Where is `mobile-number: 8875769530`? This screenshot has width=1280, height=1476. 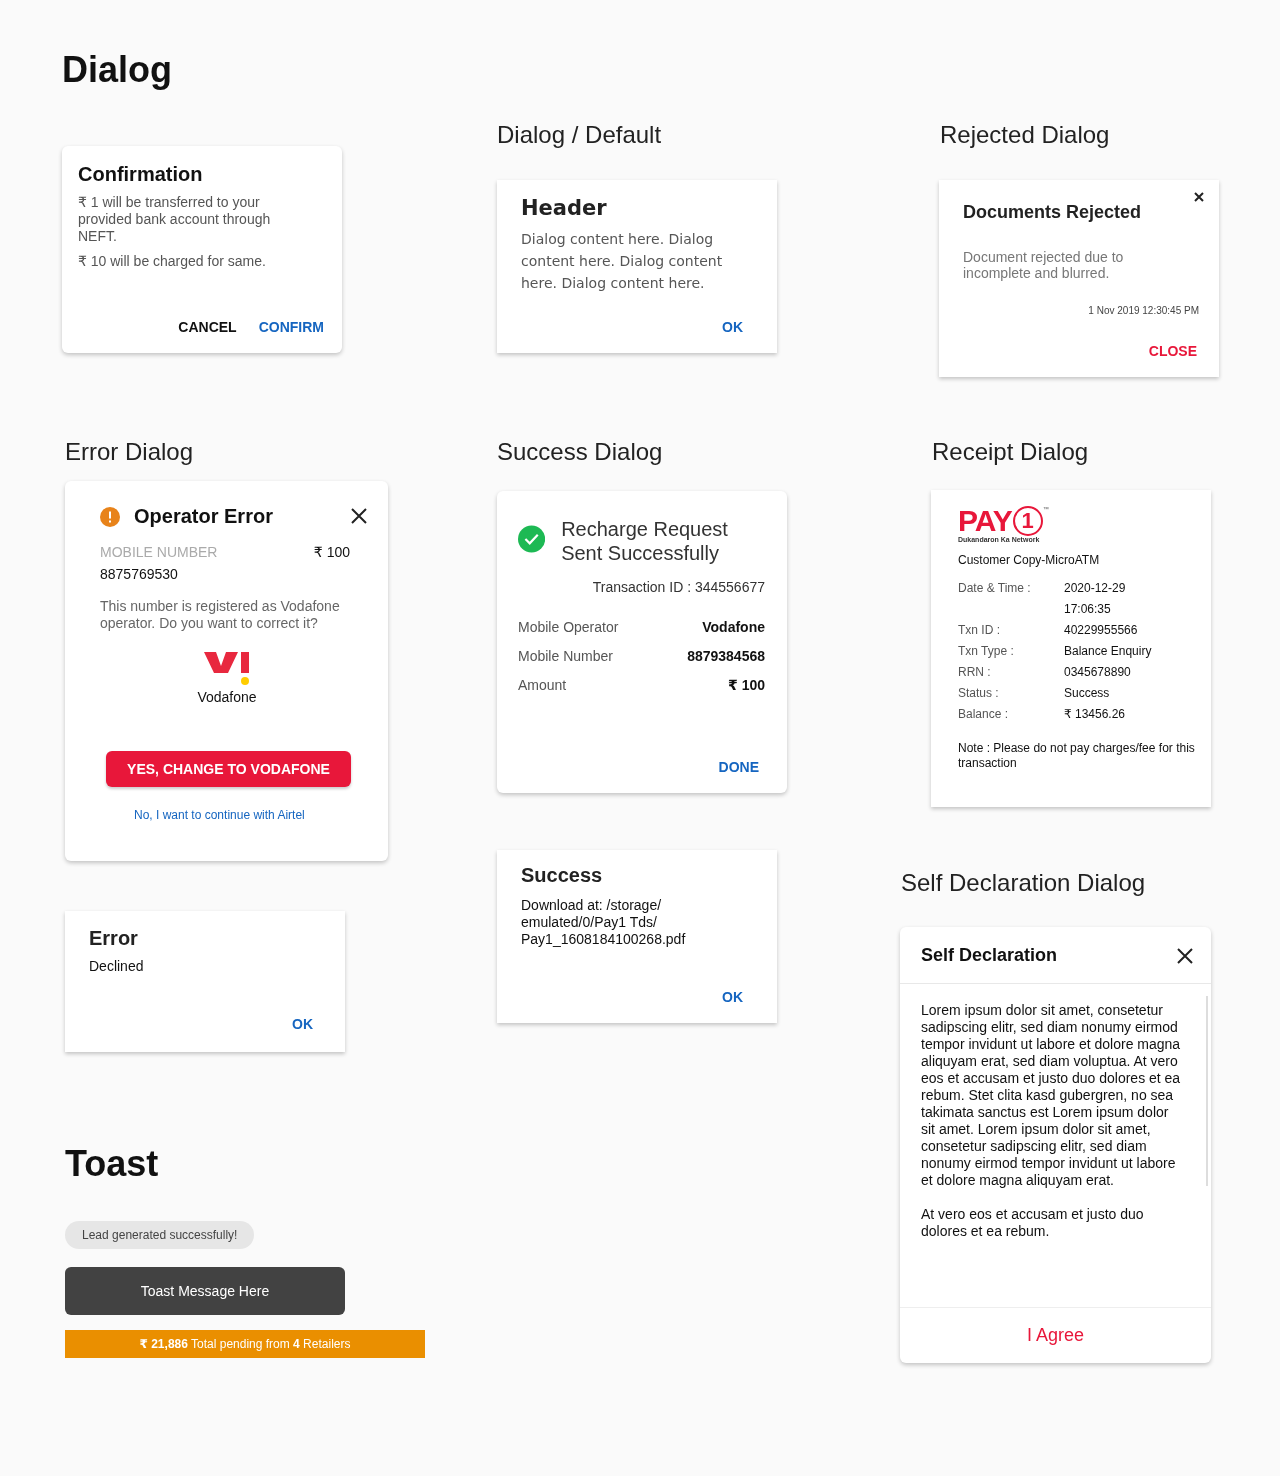
mobile-number: 8875769530 is located at coordinates (139, 574).